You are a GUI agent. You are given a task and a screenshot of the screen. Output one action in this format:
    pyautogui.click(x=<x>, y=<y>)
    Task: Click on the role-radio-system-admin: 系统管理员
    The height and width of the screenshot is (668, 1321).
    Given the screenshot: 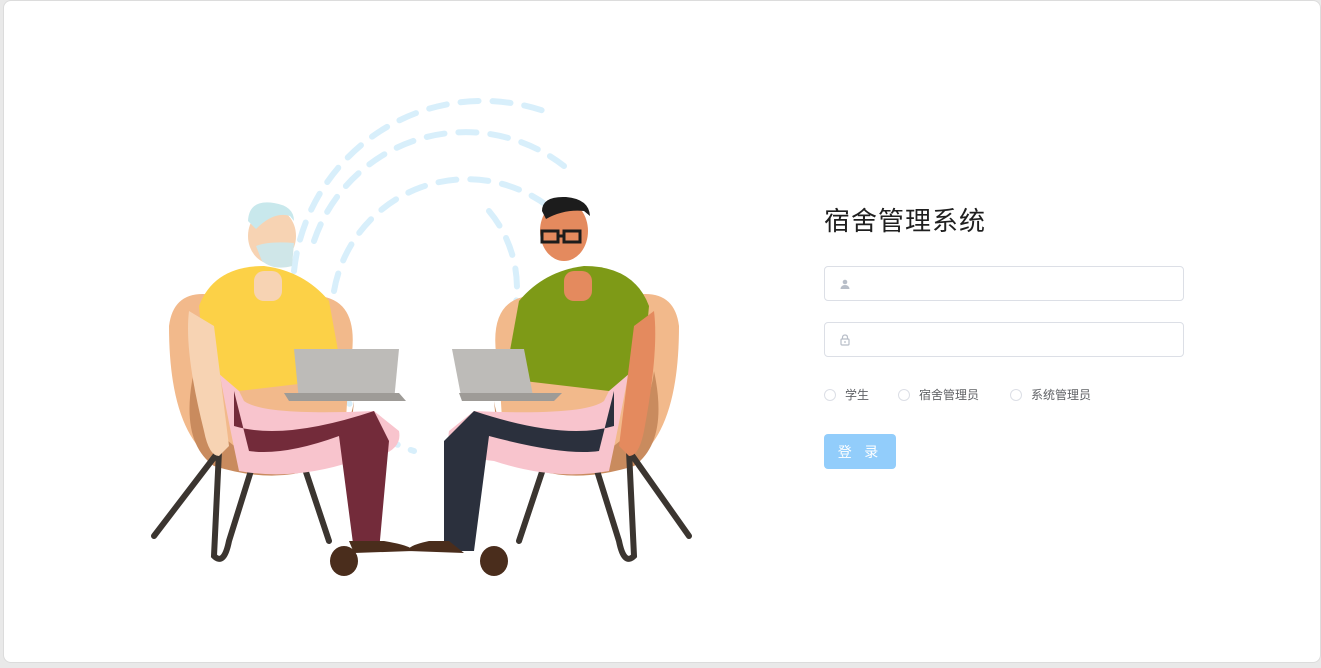 What is the action you would take?
    pyautogui.click(x=1050, y=394)
    